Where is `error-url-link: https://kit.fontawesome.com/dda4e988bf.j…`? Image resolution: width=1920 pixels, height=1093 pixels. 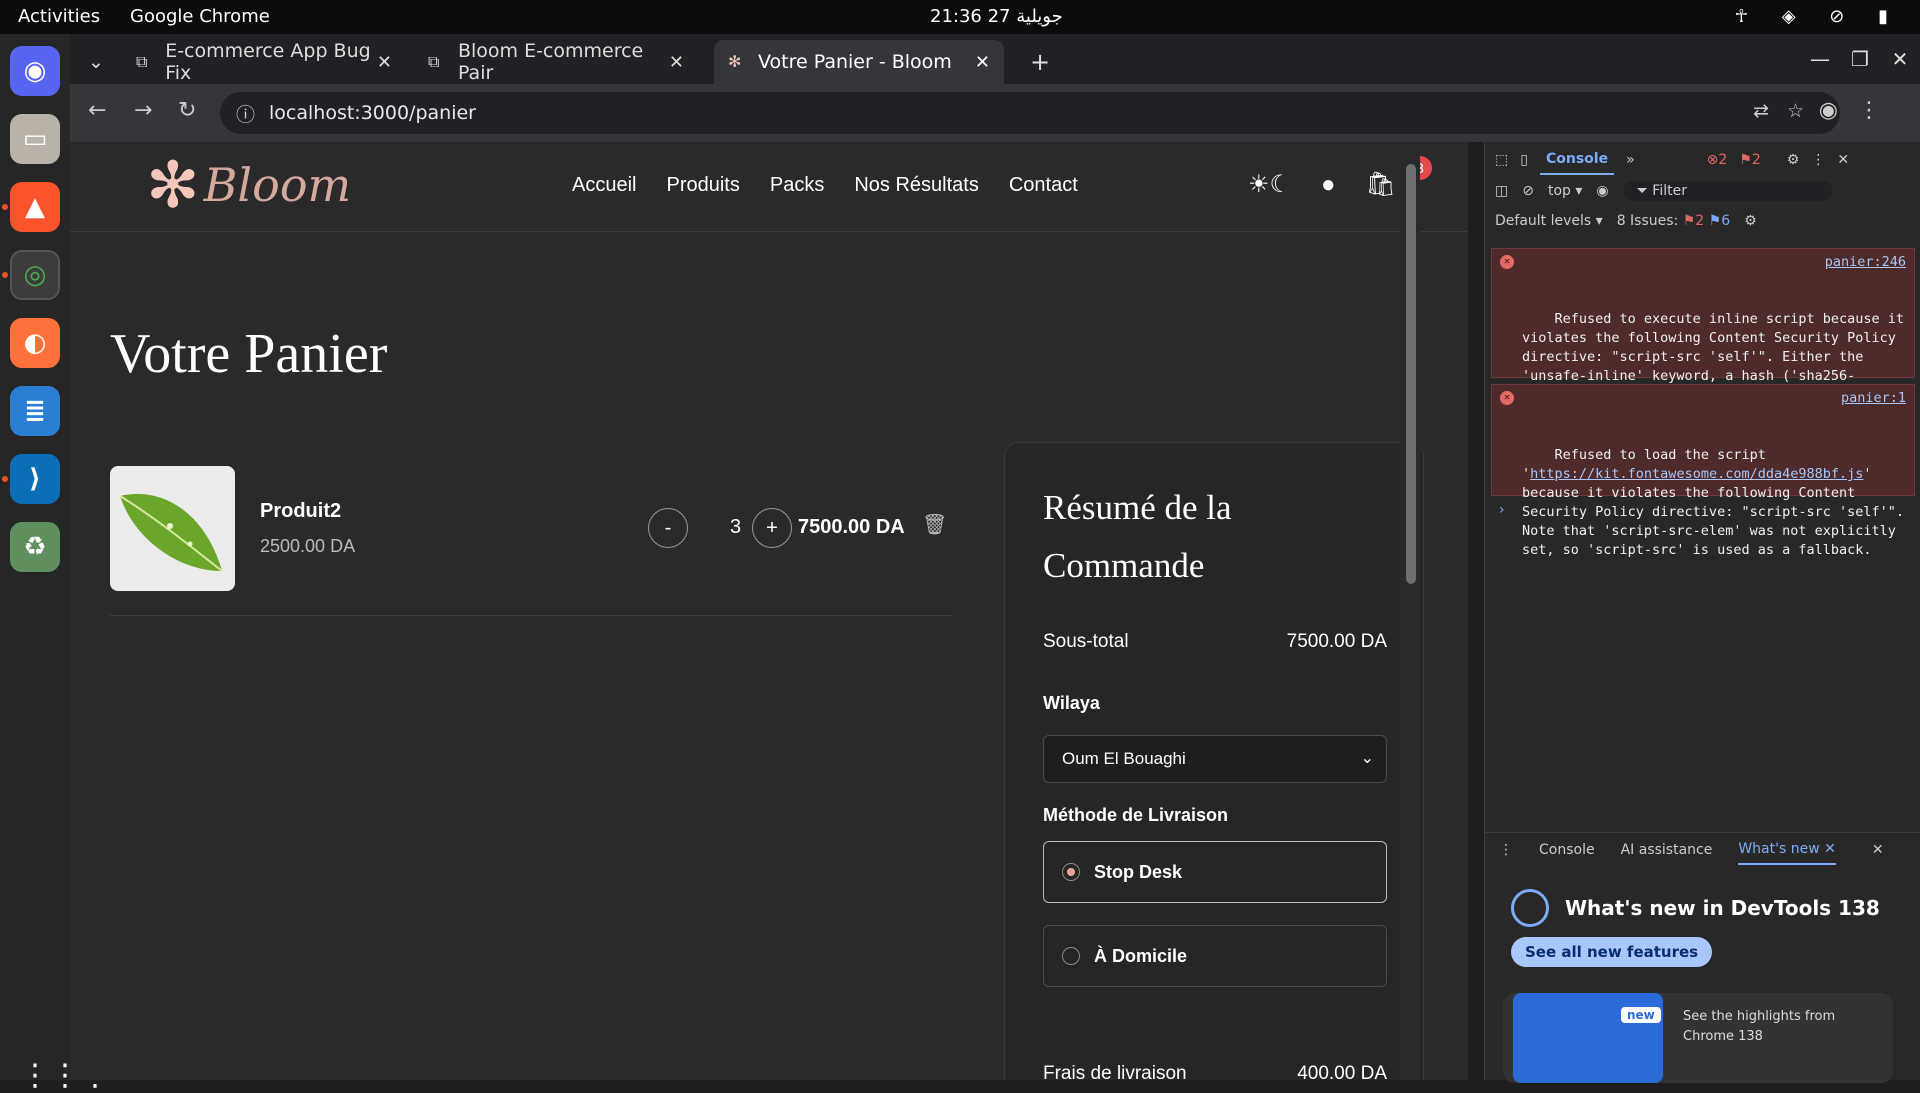
error-url-link: https://kit.fontawesome.com/dda4e988bf.j… is located at coordinates (1696, 474).